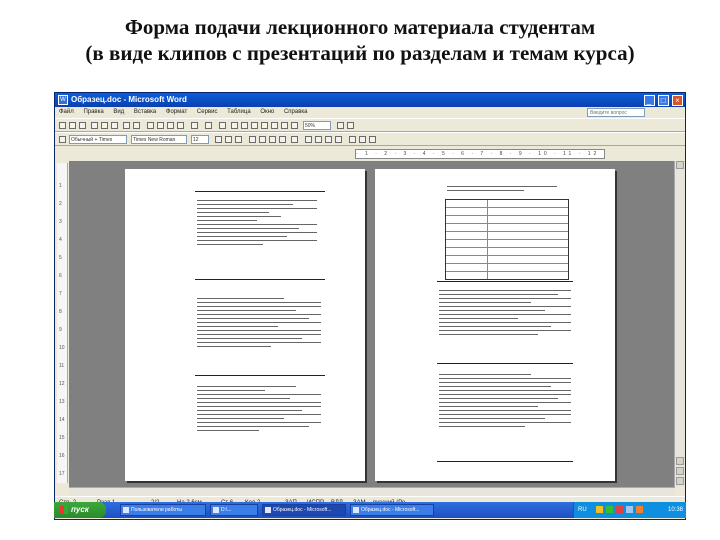  I want to click on save-icon, so click(82, 125).